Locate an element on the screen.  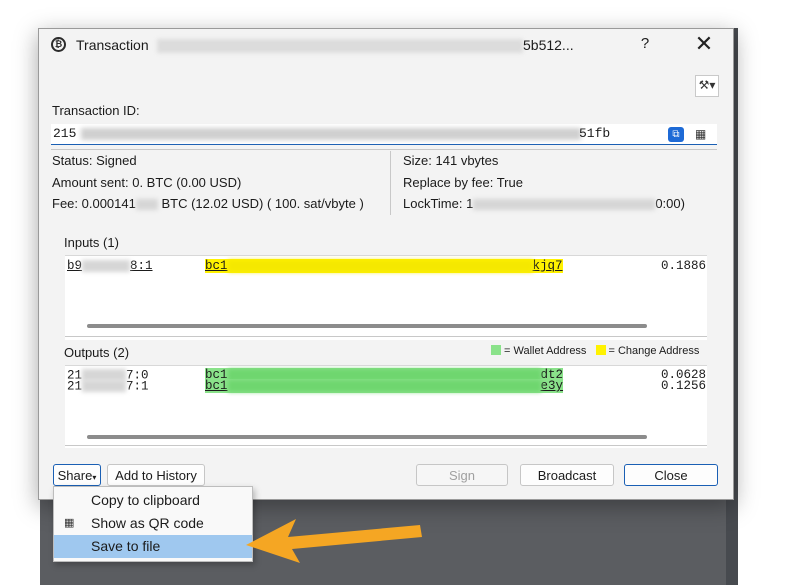
input-address: bc1 kjq7 is located at coordinates (384, 266).